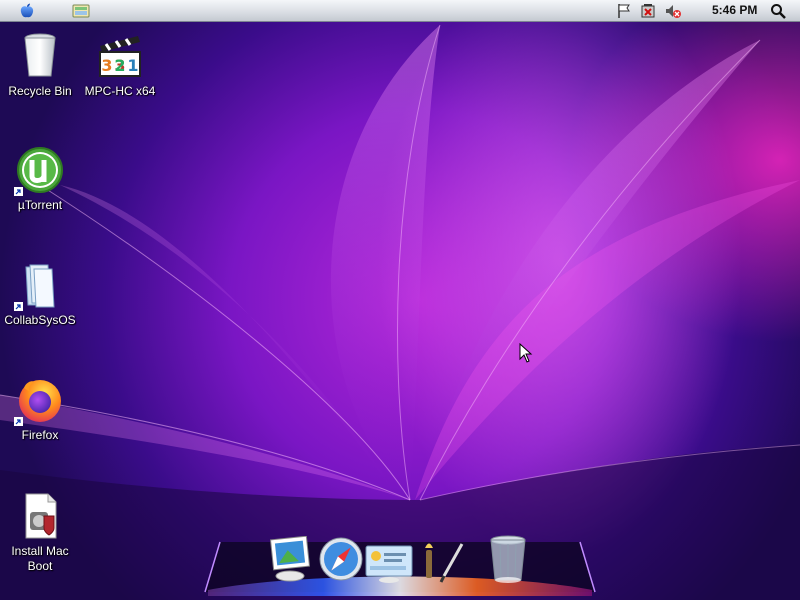  What do you see at coordinates (40, 401) in the screenshot?
I see `firefox-icon` at bounding box center [40, 401].